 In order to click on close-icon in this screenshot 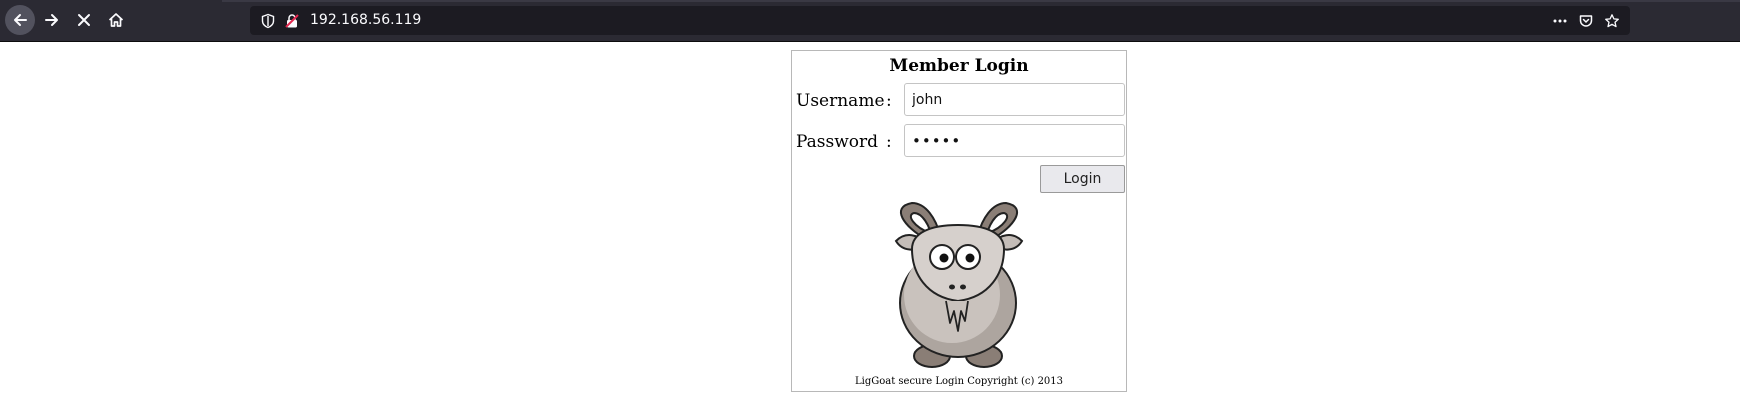, I will do `click(84, 20)`.